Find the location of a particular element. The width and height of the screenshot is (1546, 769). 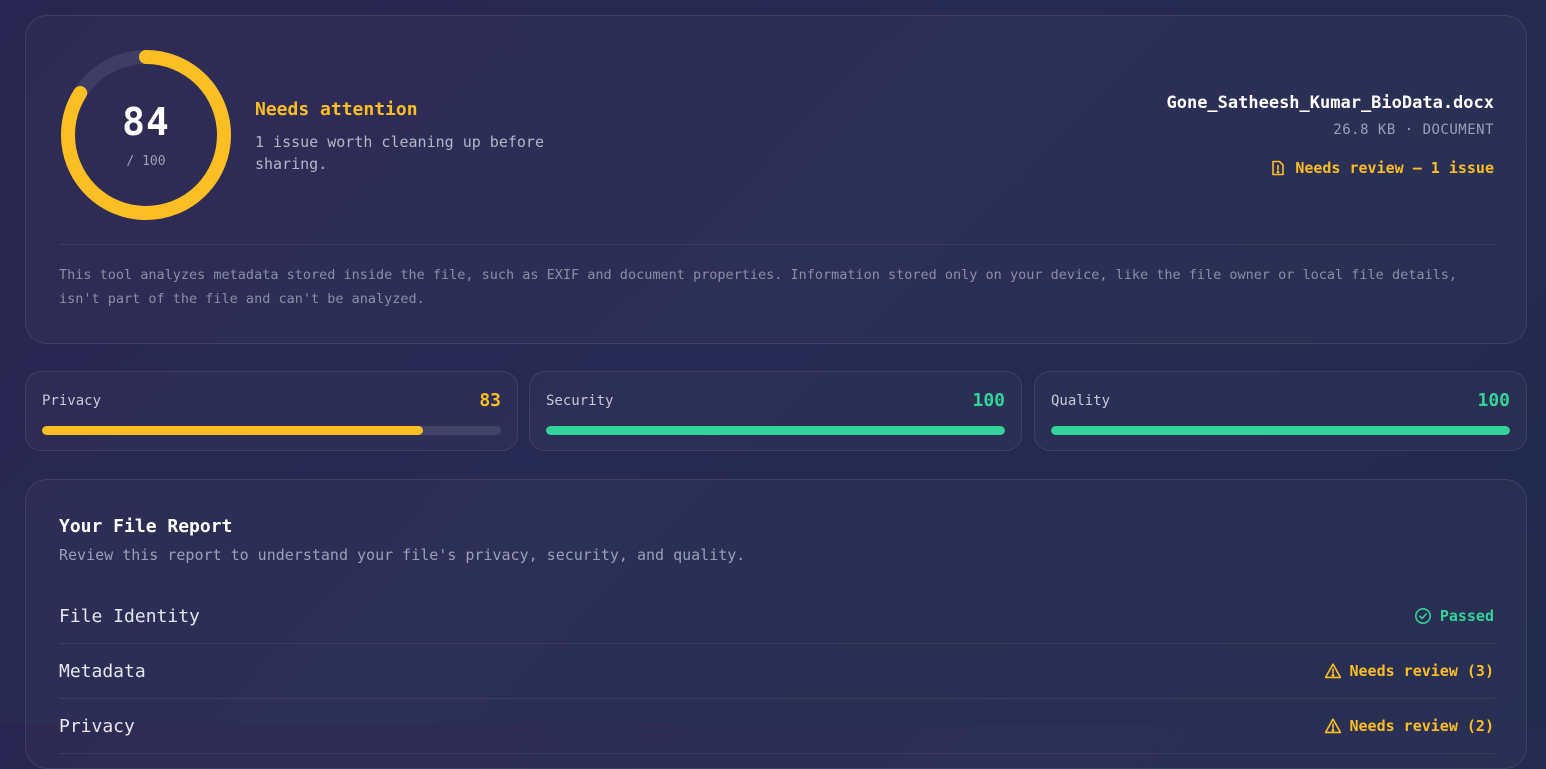

score-label: Privacy is located at coordinates (72, 401).